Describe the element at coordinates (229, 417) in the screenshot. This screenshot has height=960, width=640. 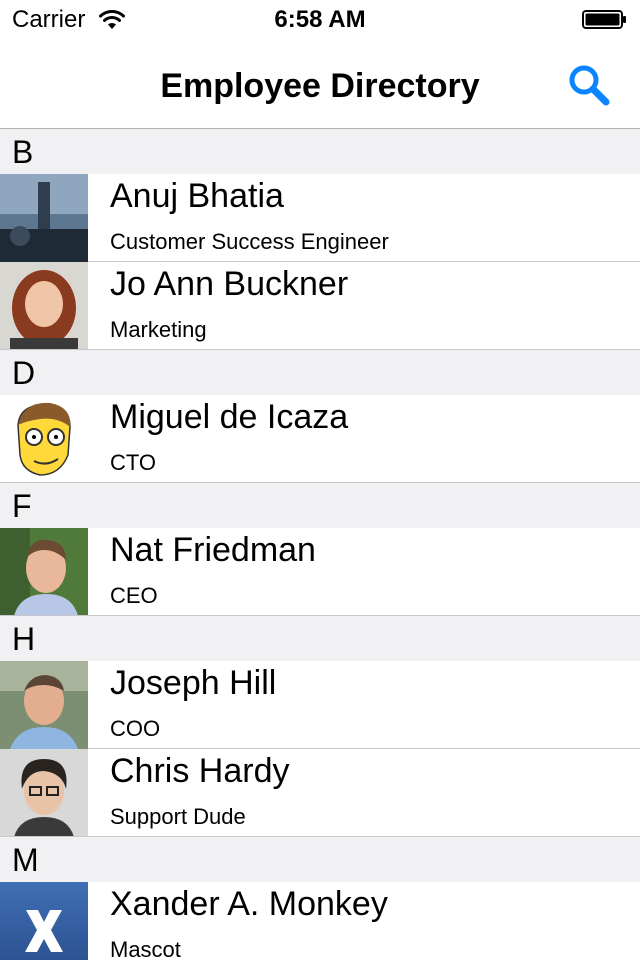
I see `employee-name: Miguel de Icaza` at that location.